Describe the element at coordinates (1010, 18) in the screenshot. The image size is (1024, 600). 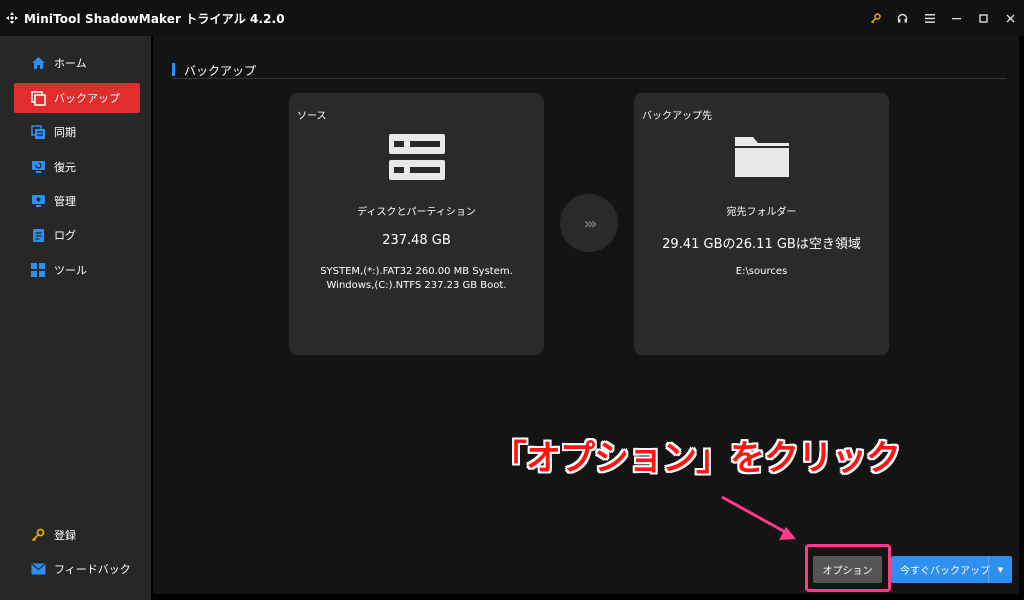
I see `close-icon` at that location.